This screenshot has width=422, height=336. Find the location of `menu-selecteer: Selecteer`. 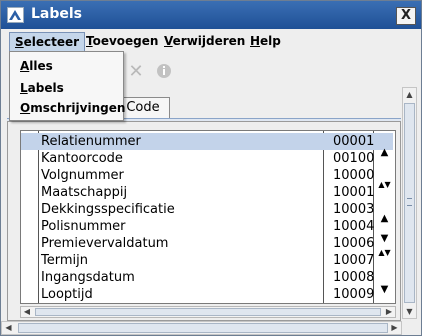

menu-selecteer: Selecteer is located at coordinates (47, 42).